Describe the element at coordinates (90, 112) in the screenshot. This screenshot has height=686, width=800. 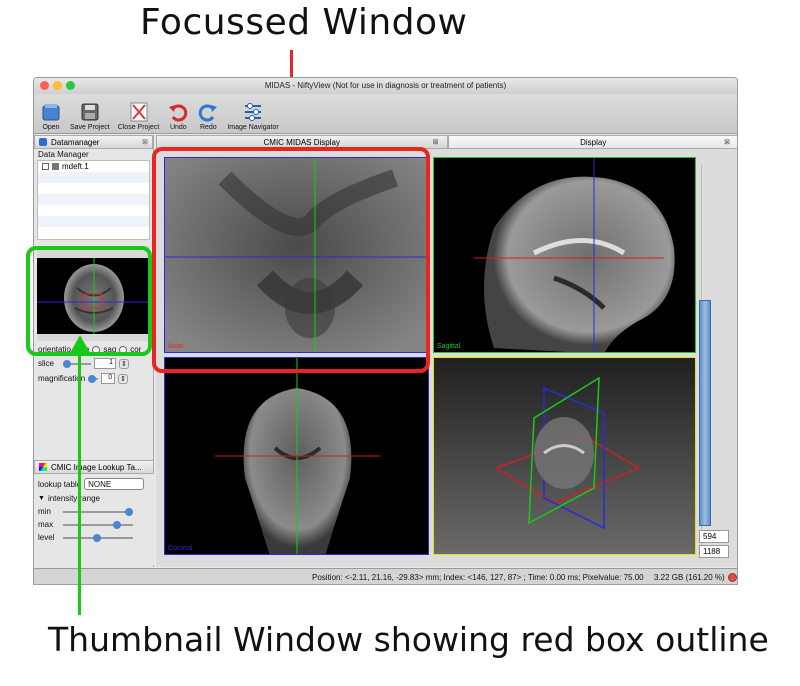
I see `save-icon` at that location.